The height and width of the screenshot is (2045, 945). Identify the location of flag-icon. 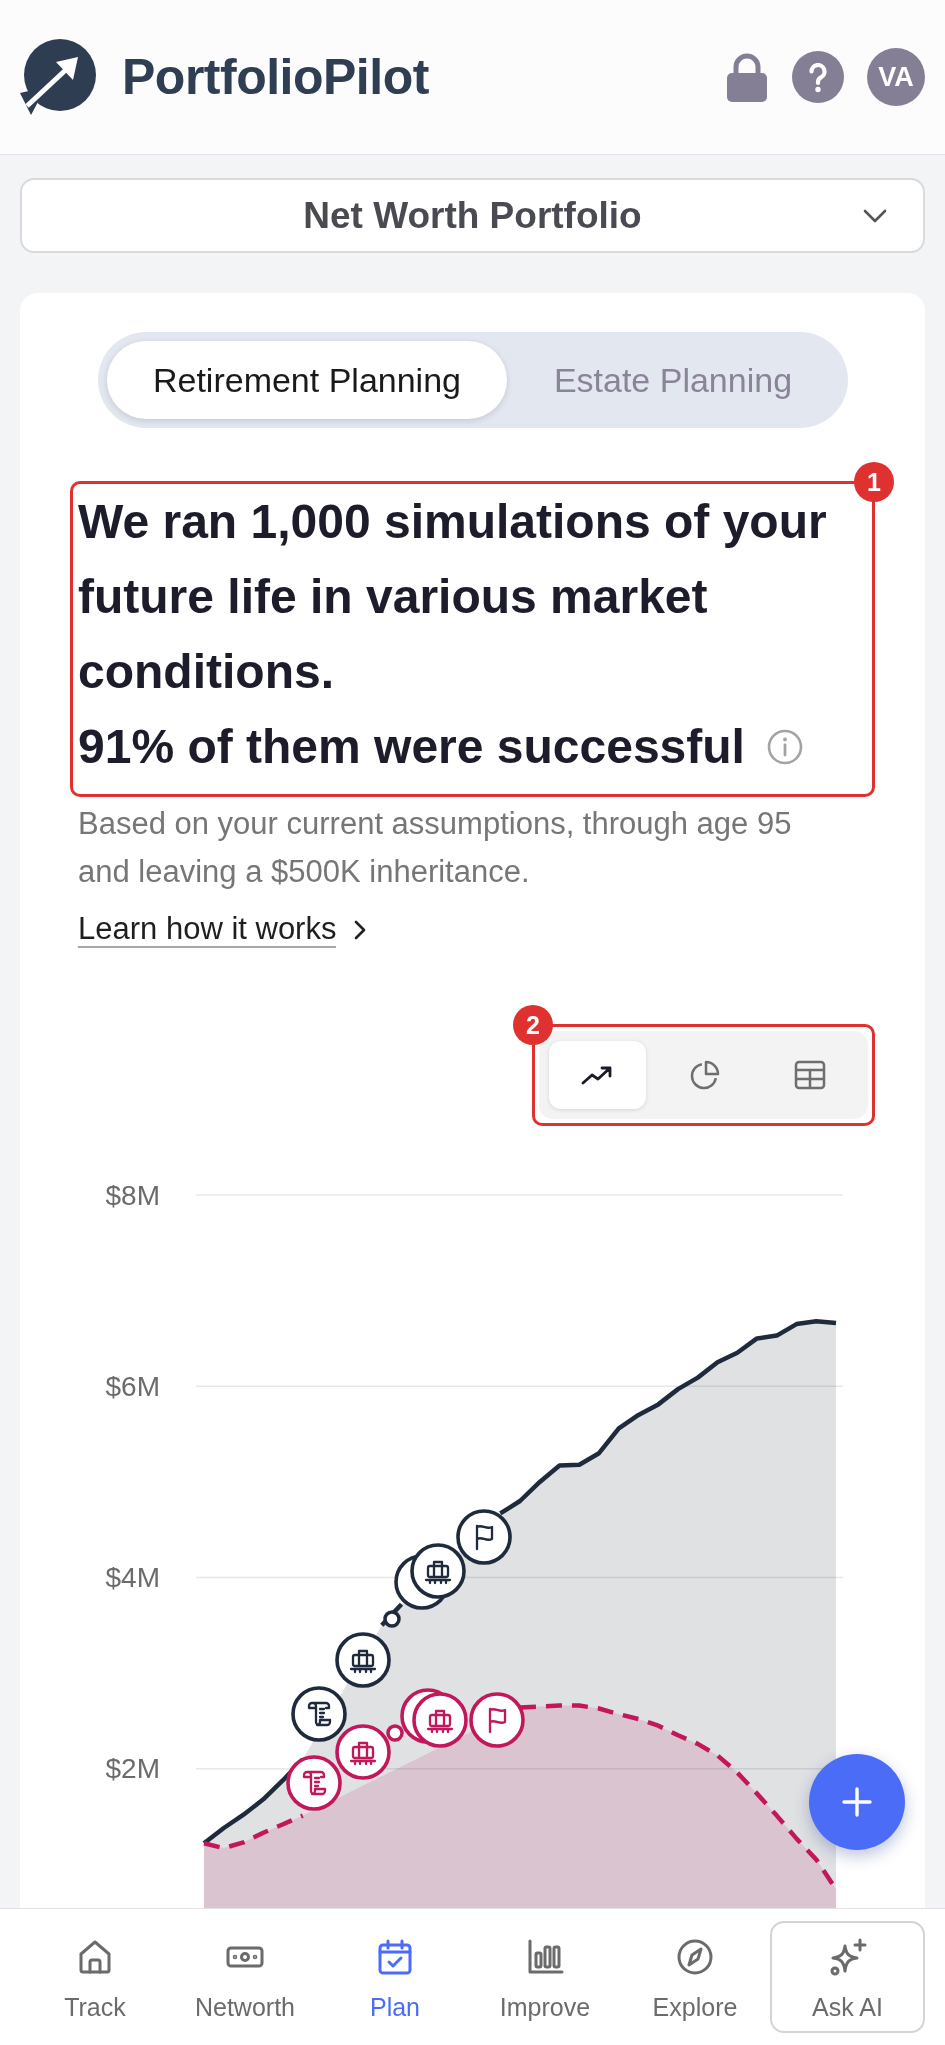
(484, 1537).